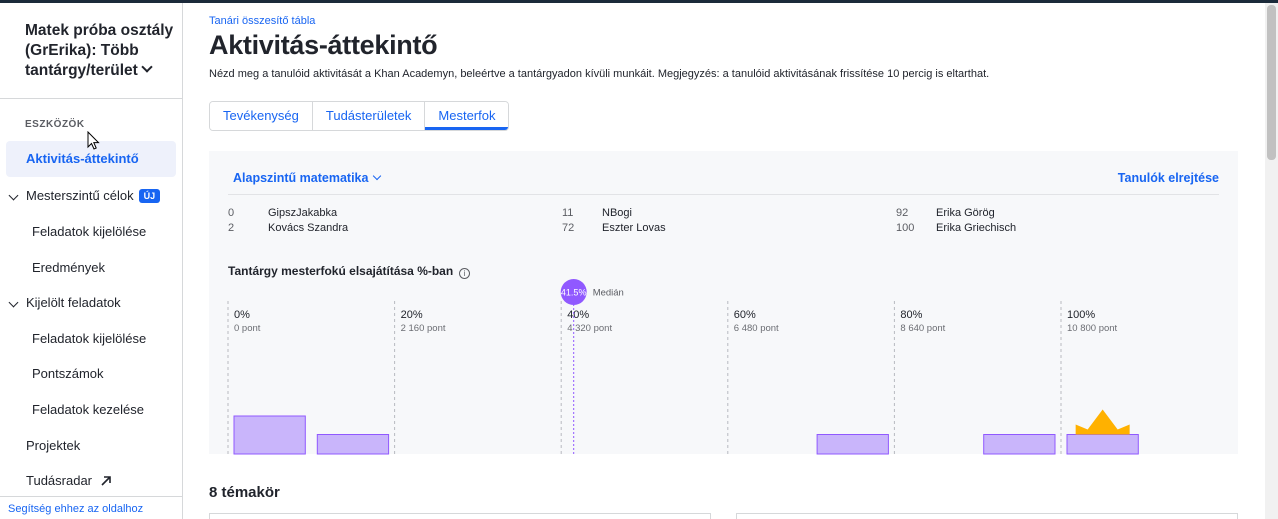 Image resolution: width=1278 pixels, height=519 pixels. I want to click on sidebar-item-projects: Projektek, so click(53, 445).